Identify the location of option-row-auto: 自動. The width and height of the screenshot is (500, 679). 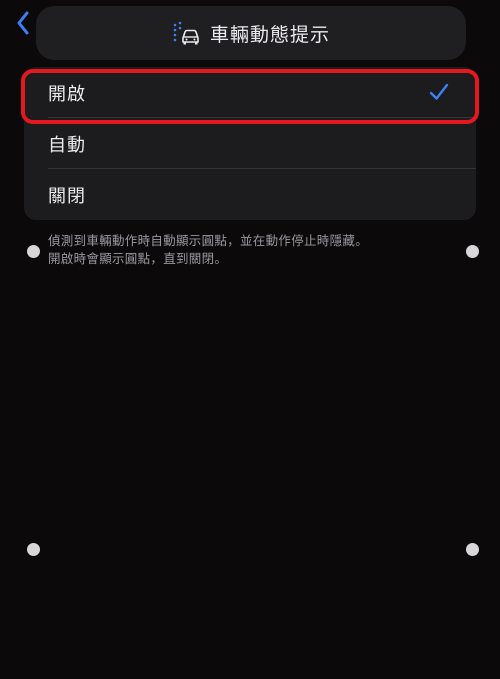
(250, 143).